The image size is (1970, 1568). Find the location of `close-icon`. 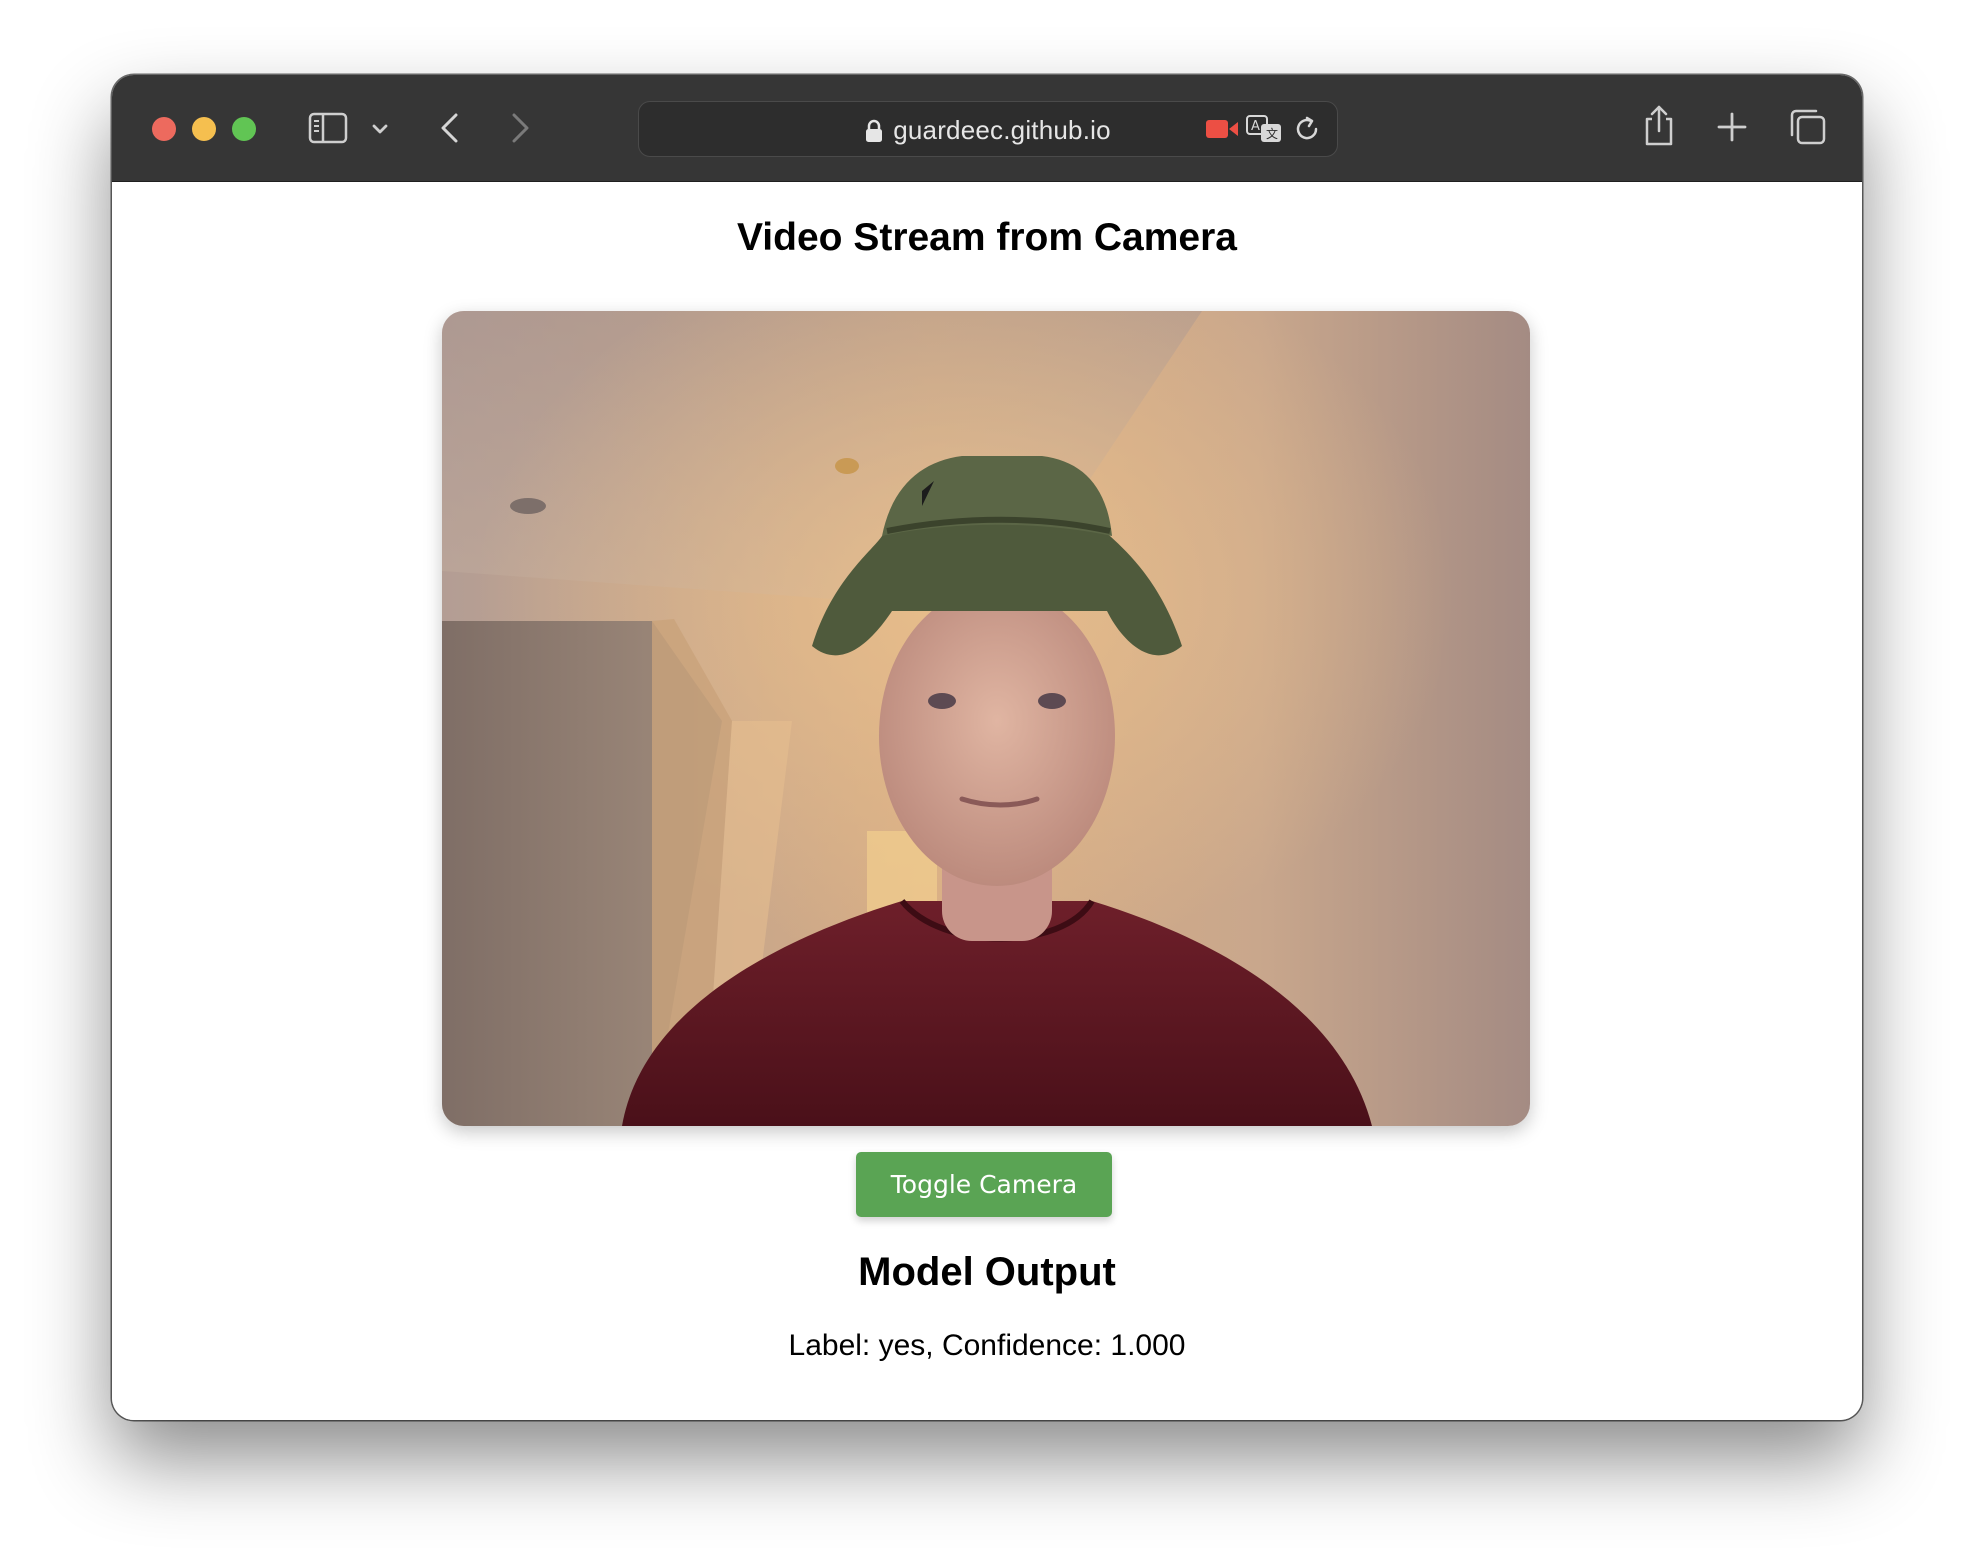

close-icon is located at coordinates (164, 129).